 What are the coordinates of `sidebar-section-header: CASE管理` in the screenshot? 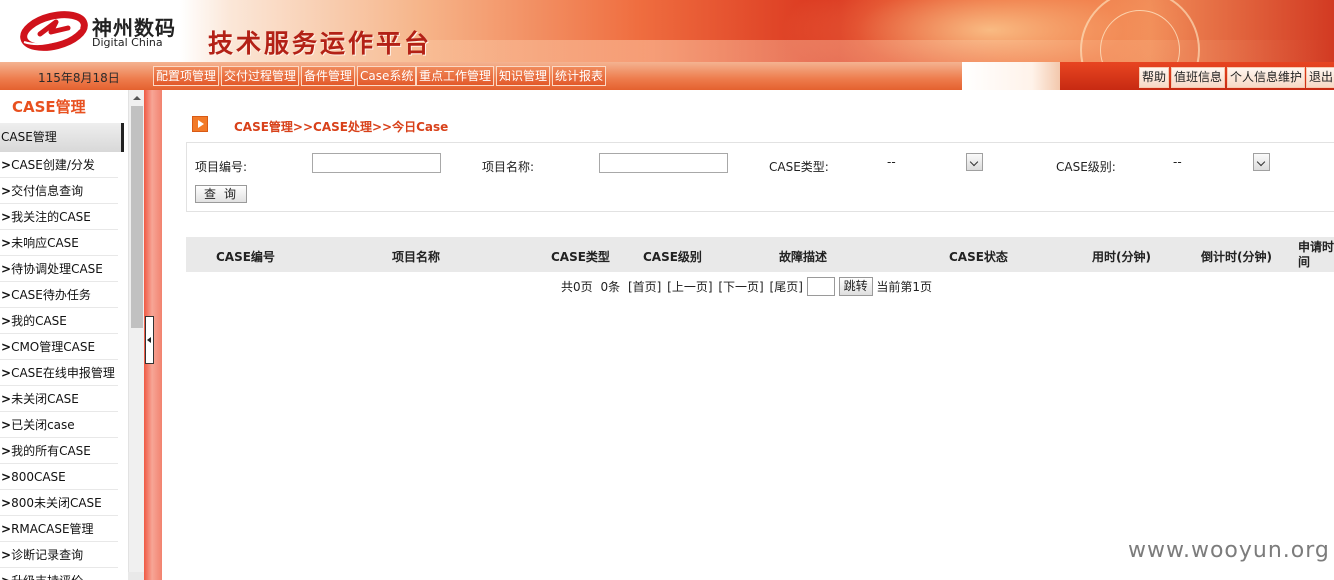 It's located at (62, 137).